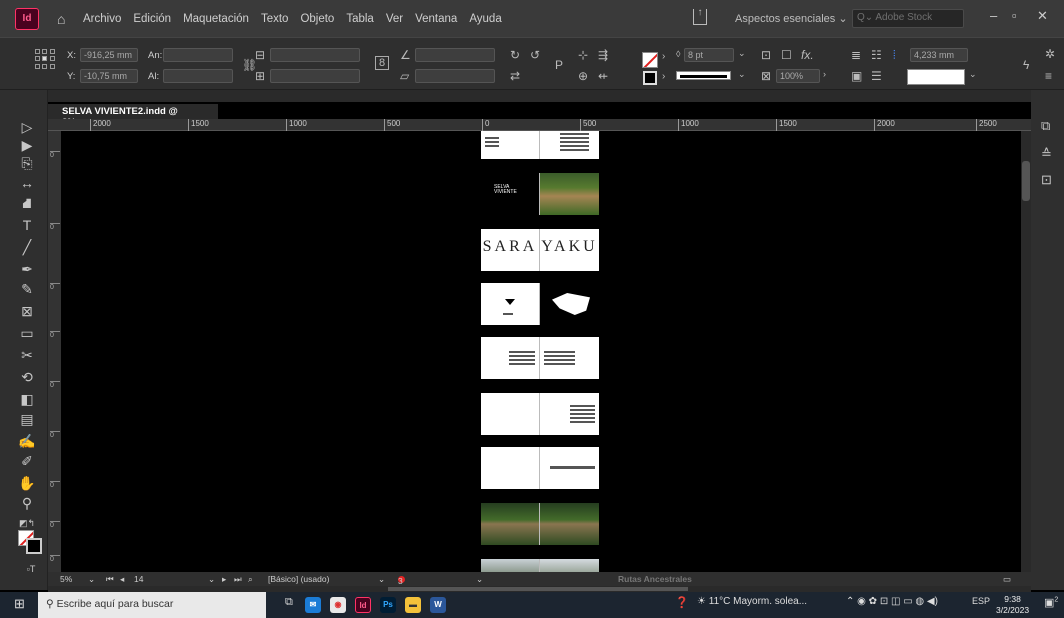 The image size is (1064, 618). What do you see at coordinates (510, 194) in the screenshot?
I see `page: SELVA VIVIENTE` at bounding box center [510, 194].